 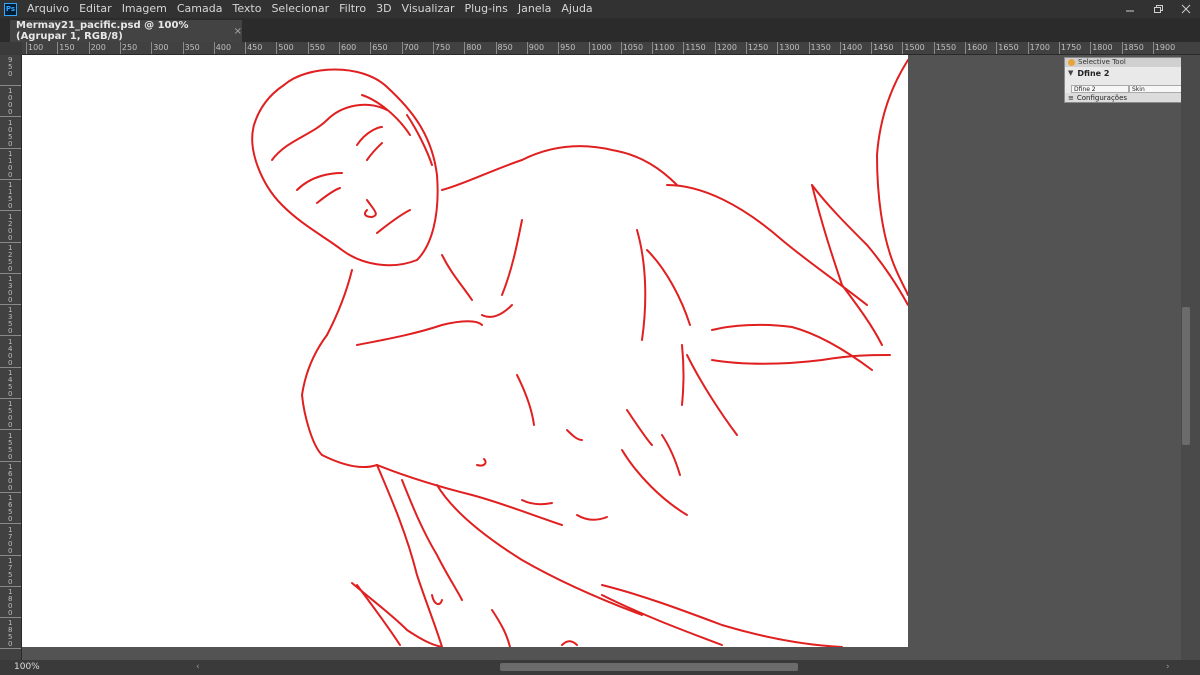 What do you see at coordinates (397, 614) in the screenshot?
I see `sketch-hand` at bounding box center [397, 614].